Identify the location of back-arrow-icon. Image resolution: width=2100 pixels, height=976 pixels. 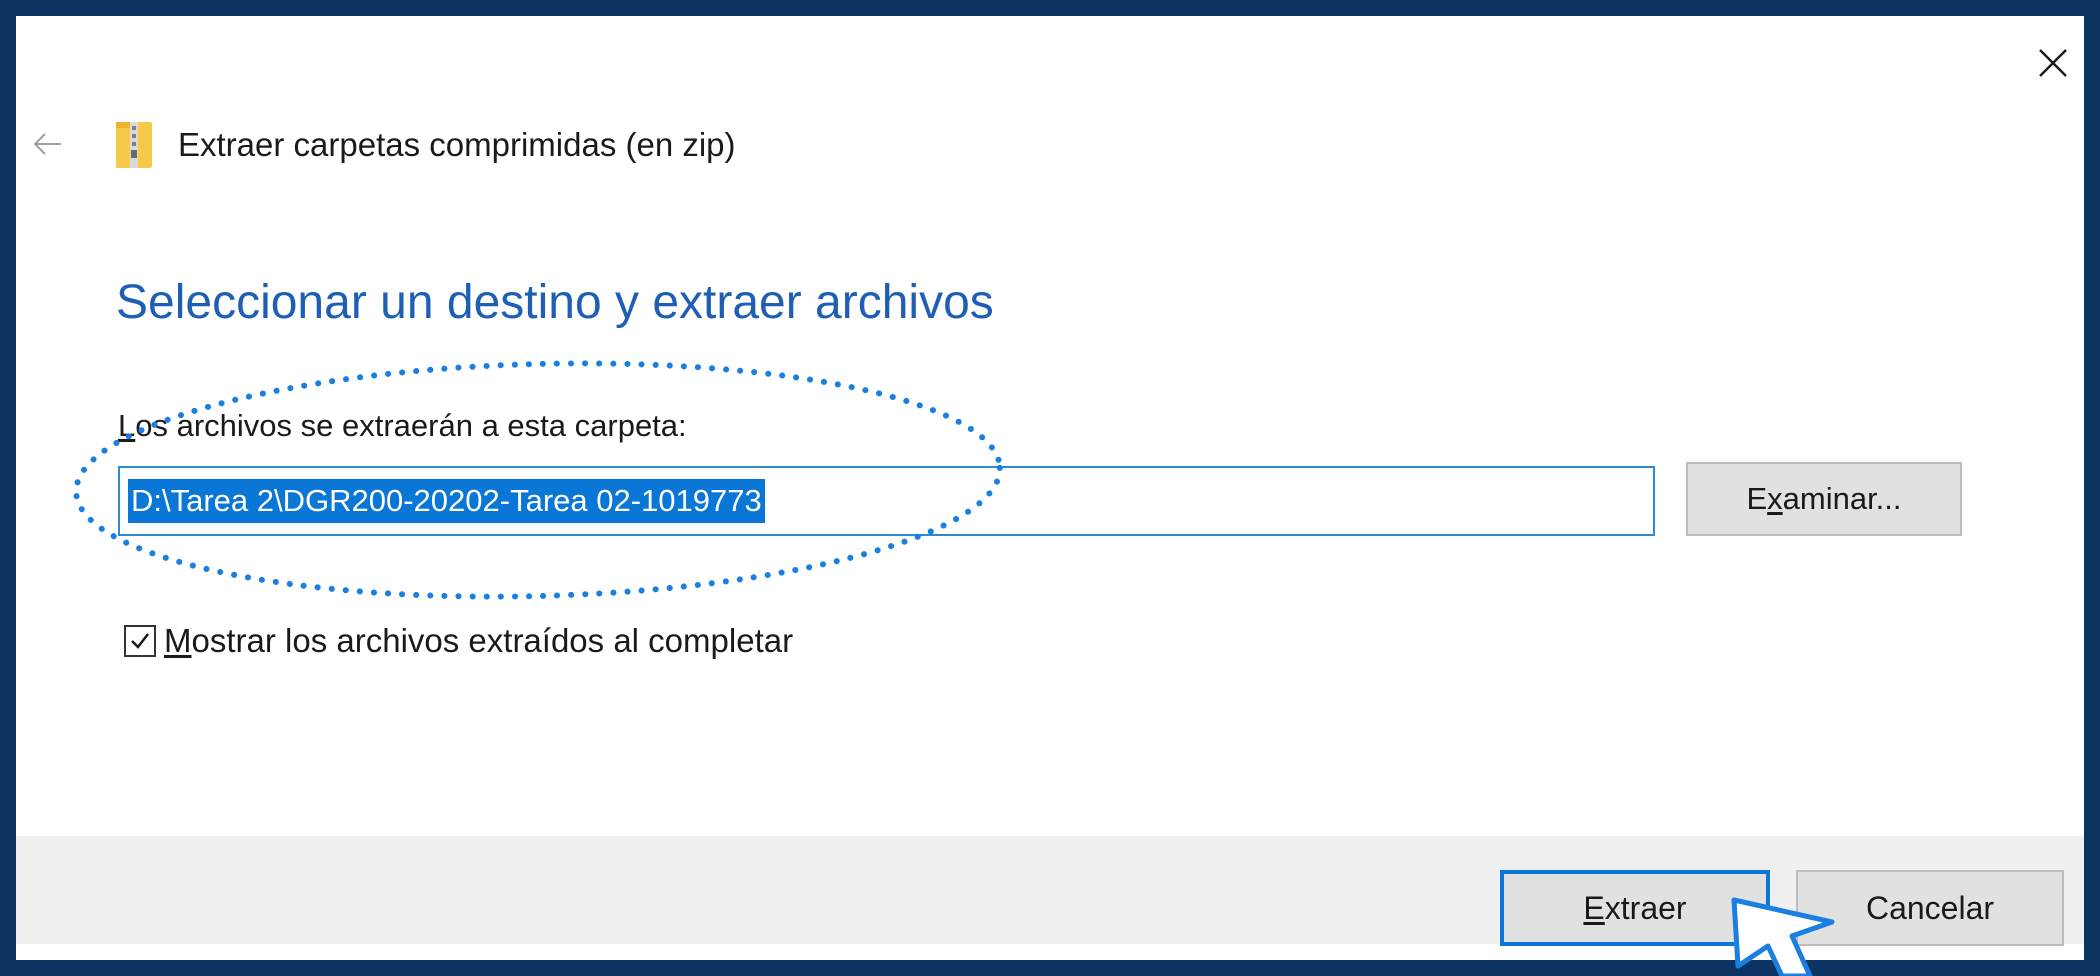
(47, 144).